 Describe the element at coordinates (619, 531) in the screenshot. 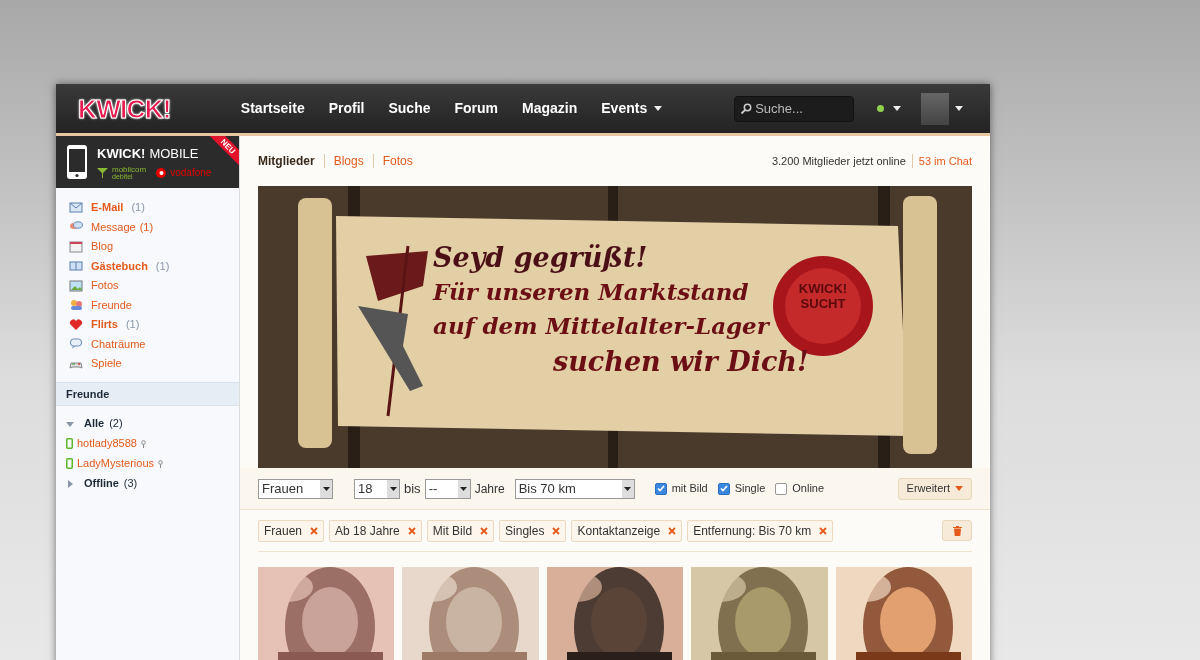

I see `tag-label: Kontaktanzeige` at that location.